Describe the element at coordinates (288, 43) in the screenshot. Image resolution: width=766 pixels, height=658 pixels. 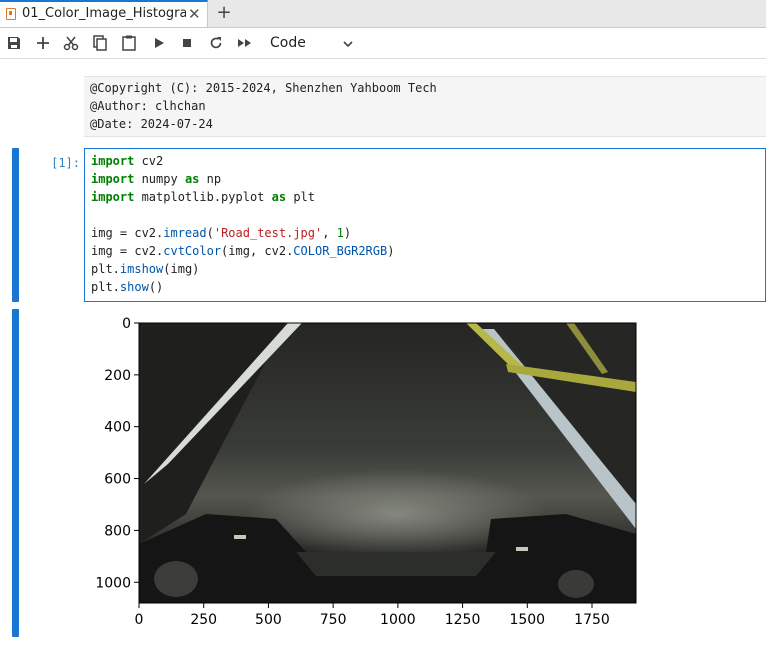
I see `cell-type-label: Code` at that location.